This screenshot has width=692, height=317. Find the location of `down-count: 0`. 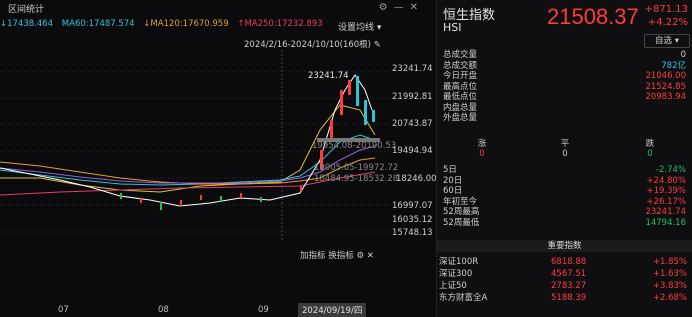

down-count: 0 is located at coordinates (650, 154).